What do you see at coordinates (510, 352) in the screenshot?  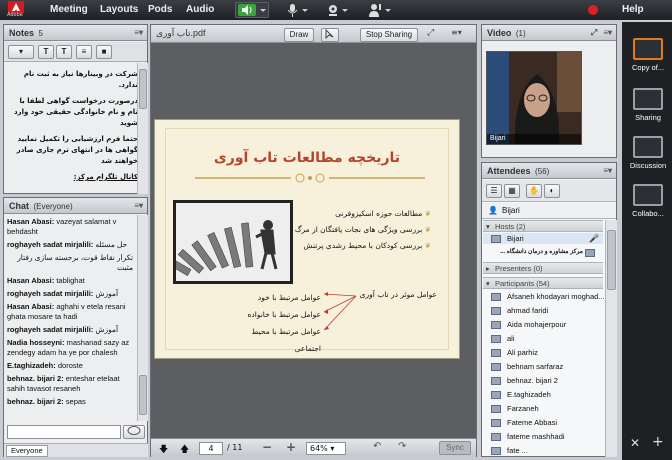 I see `participant-row: Ali parhiz` at bounding box center [510, 352].